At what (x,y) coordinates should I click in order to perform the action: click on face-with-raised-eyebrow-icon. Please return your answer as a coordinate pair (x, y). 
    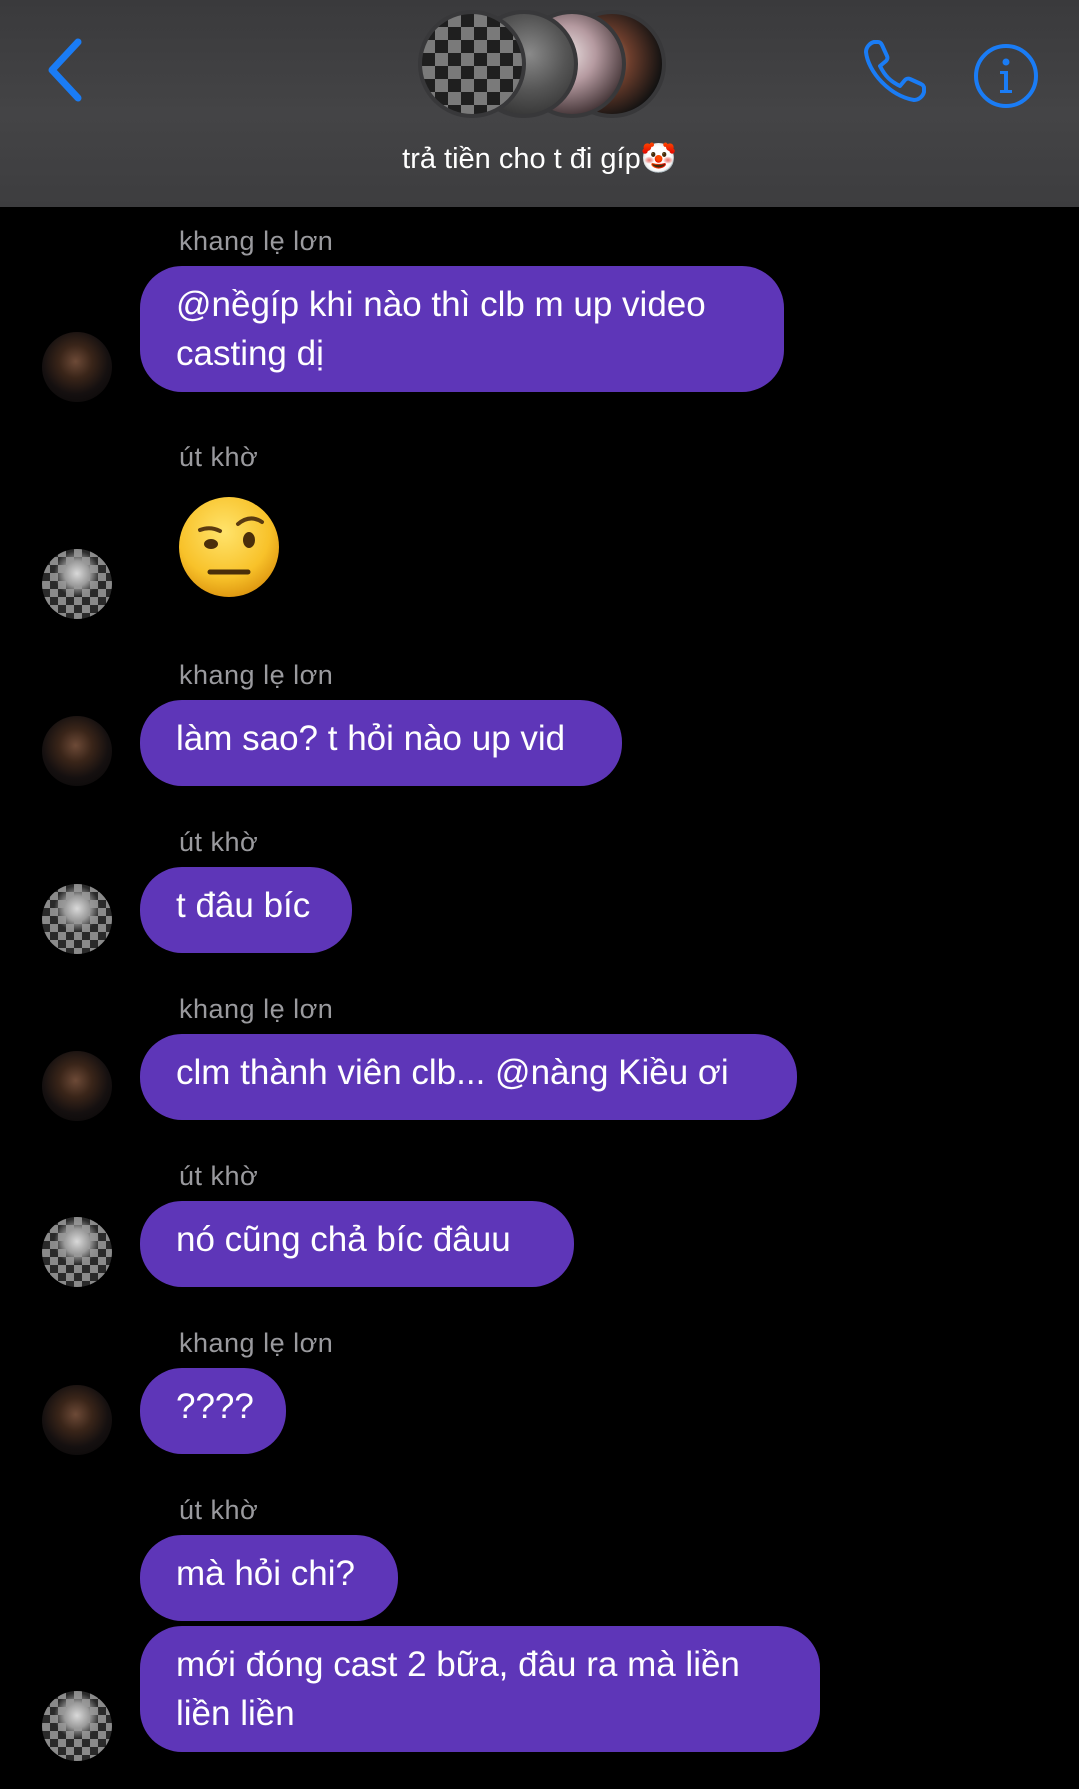
    Looking at the image, I should click on (229, 547).